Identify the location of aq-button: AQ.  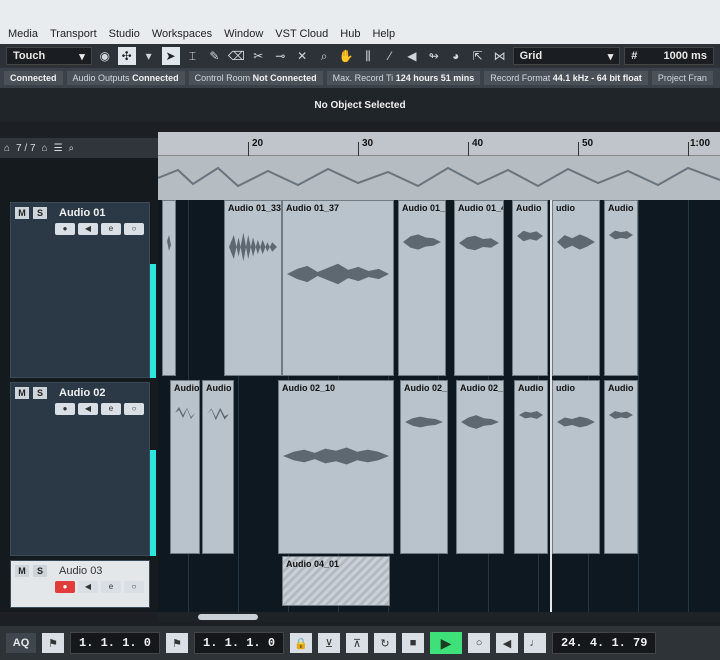
(21, 643).